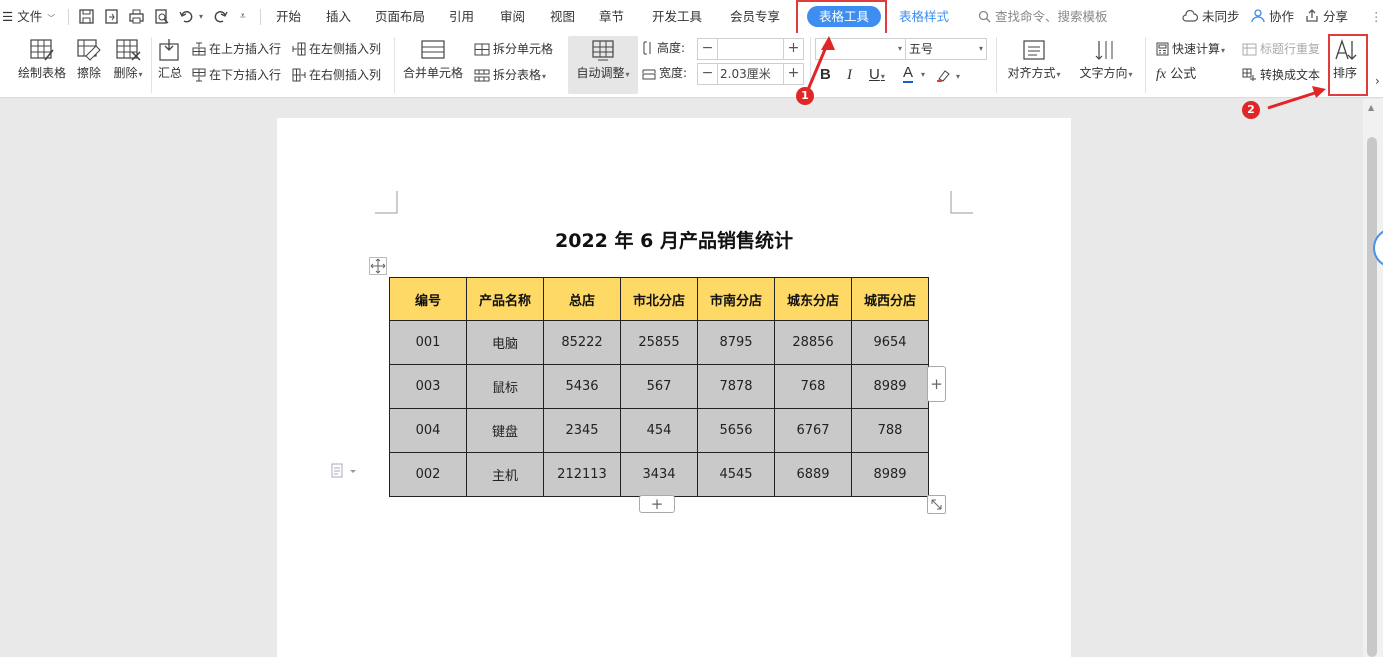 This screenshot has width=1383, height=657. What do you see at coordinates (659, 430) in the screenshot?
I see `table-cell: 454` at bounding box center [659, 430].